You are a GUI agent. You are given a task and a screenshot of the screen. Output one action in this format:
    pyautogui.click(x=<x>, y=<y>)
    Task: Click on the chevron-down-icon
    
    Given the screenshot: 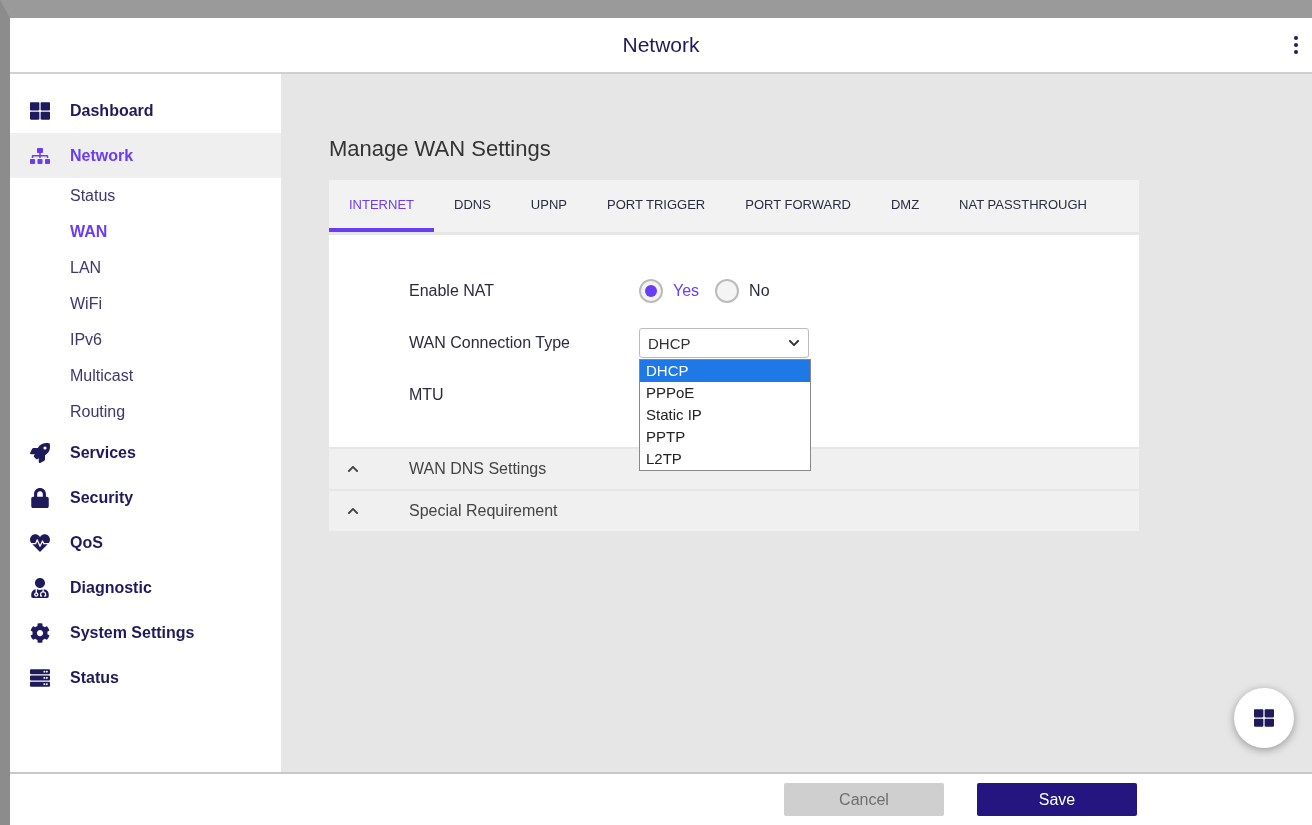 What is the action you would take?
    pyautogui.click(x=794, y=343)
    